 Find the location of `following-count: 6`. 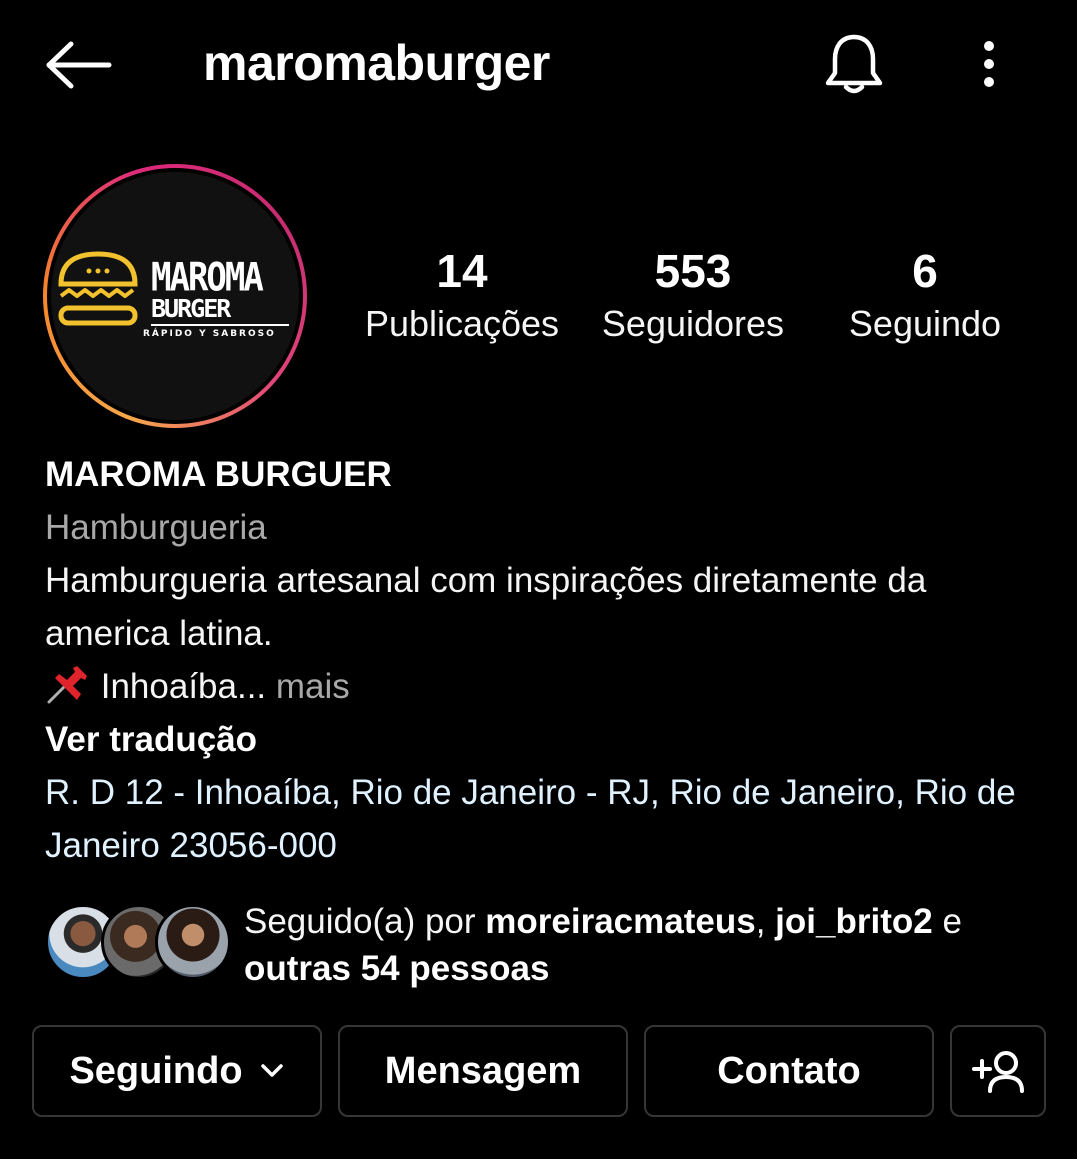

following-count: 6 is located at coordinates (925, 271).